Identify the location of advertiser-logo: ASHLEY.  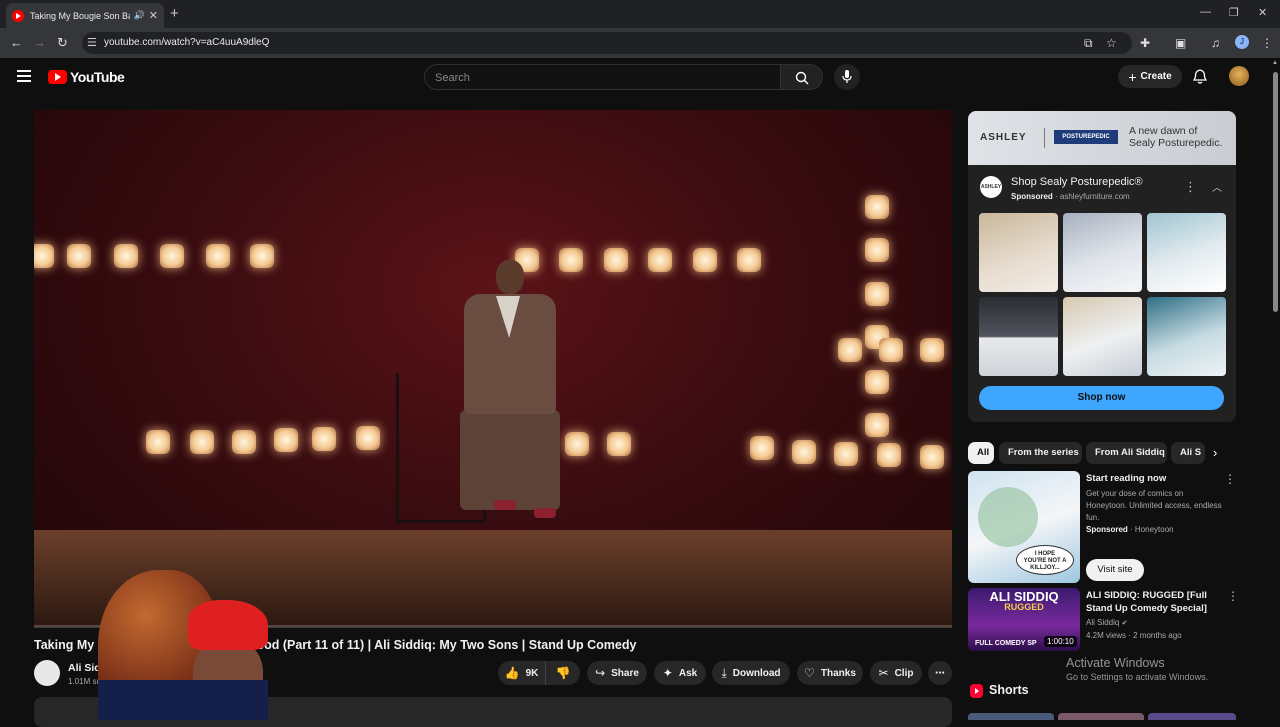
(991, 187).